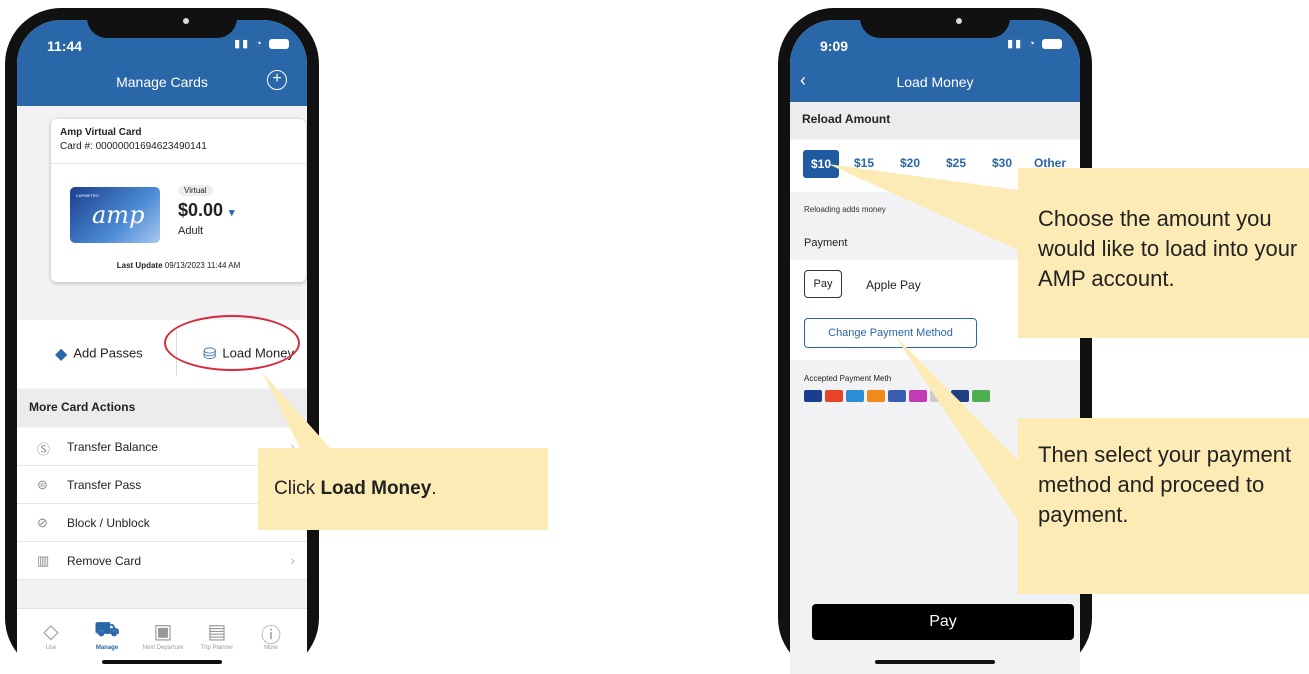  I want to click on info-icon: ⓘ, so click(271, 636).